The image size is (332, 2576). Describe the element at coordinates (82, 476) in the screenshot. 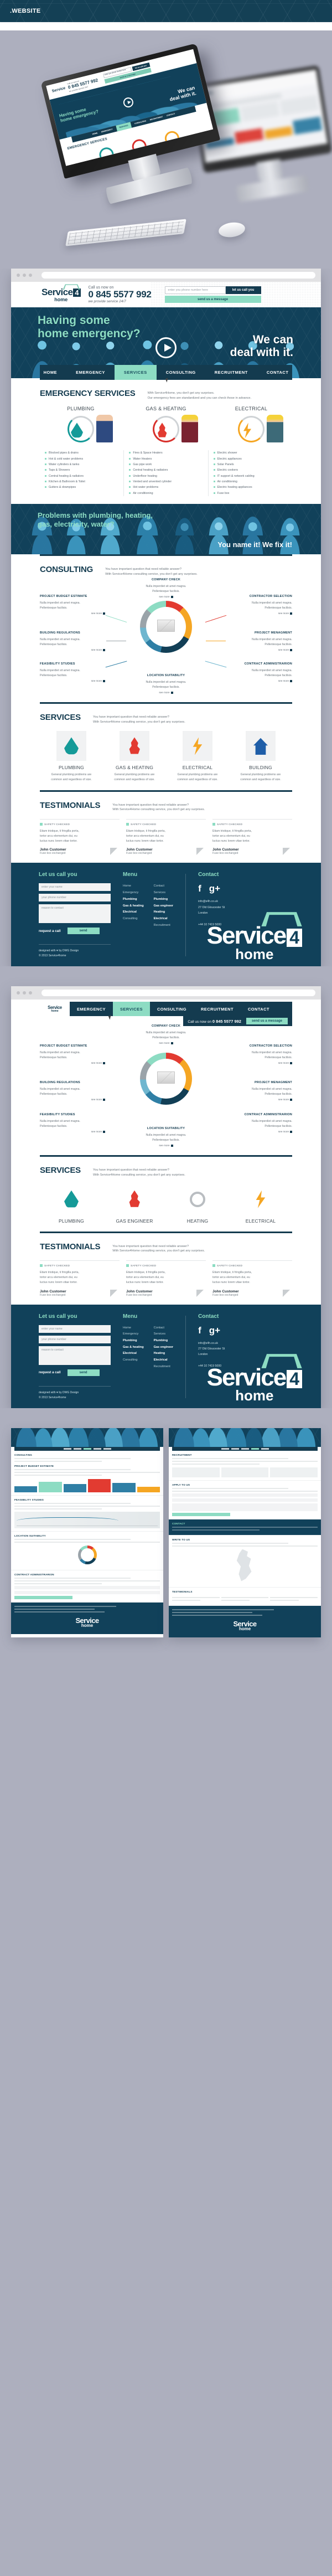

I see `list-item: Central heating & radiators` at that location.